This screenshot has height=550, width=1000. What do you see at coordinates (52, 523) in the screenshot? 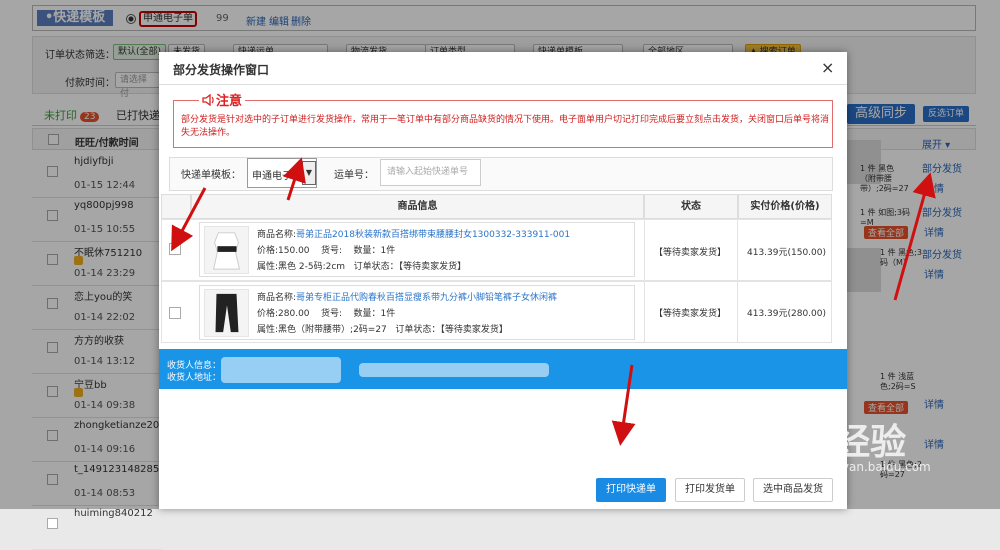
I see `row-checkbox` at bounding box center [52, 523].